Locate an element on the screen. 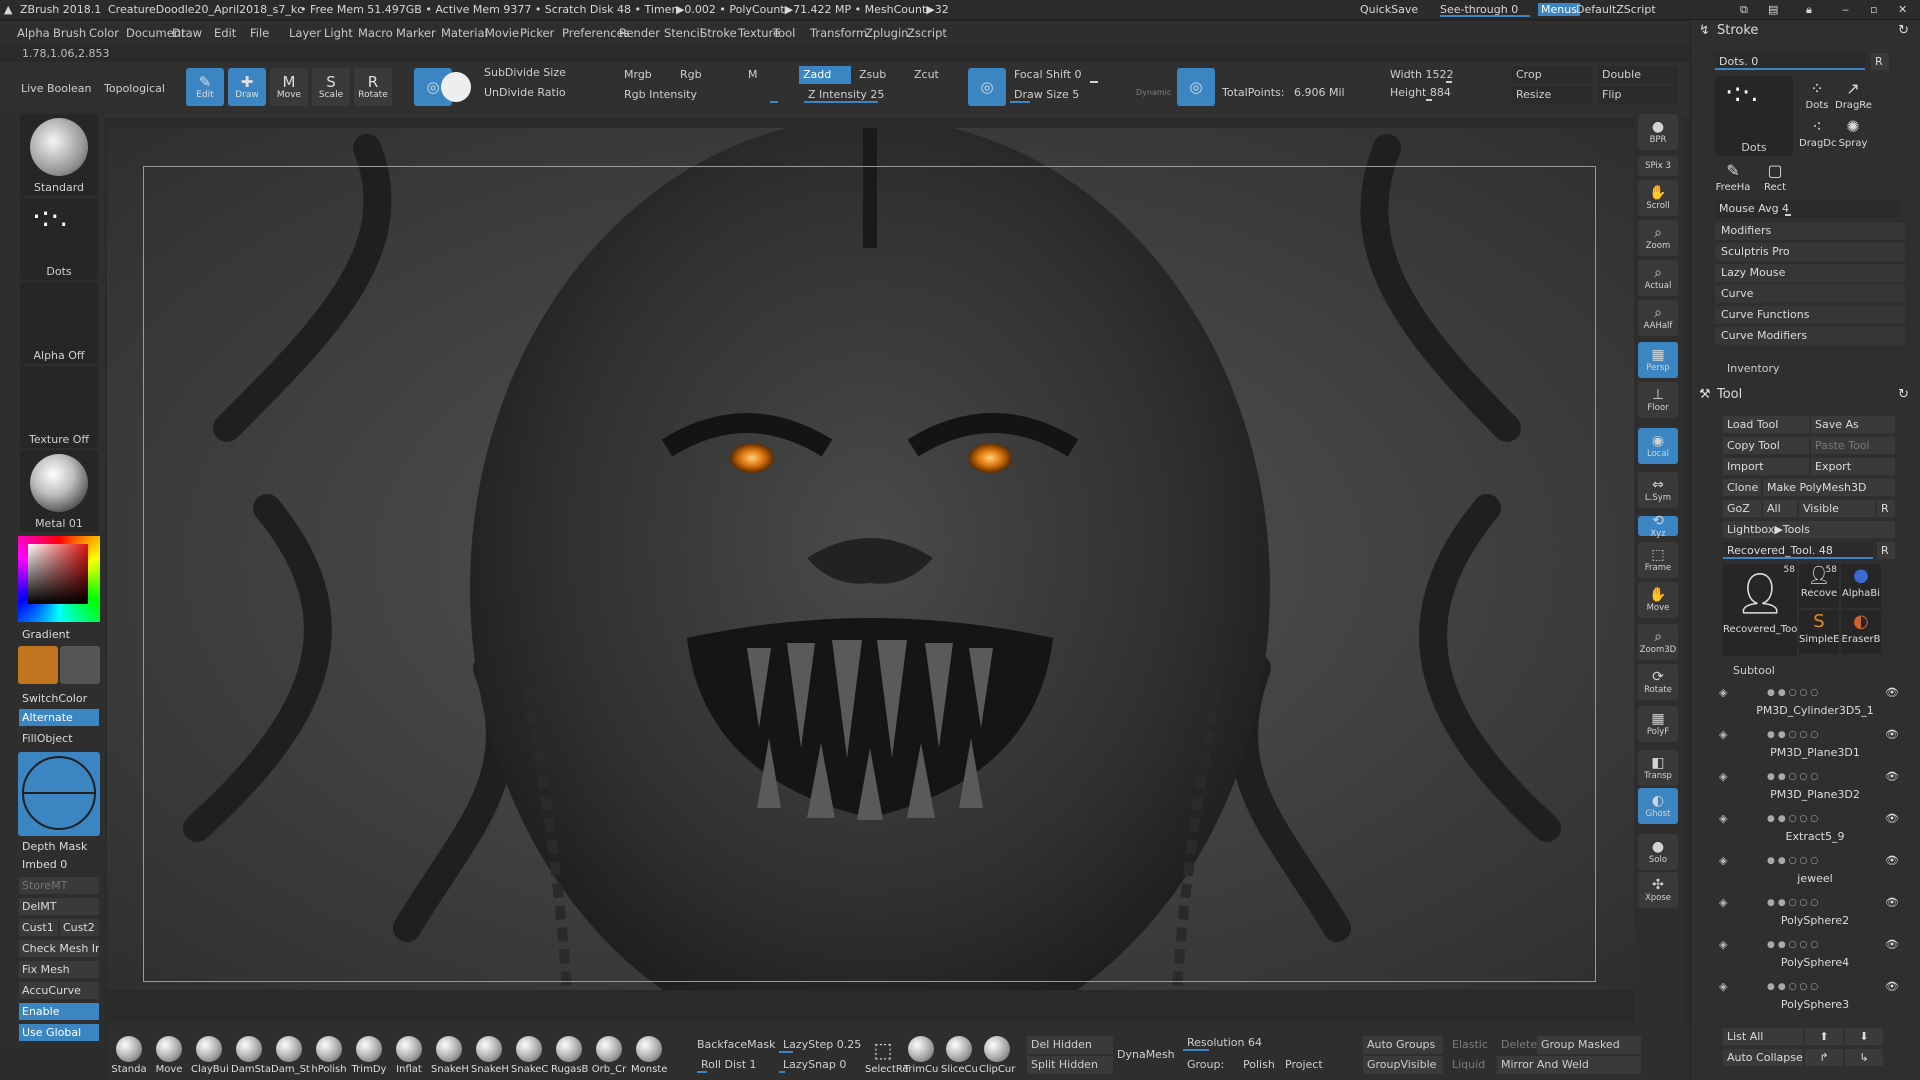 Image resolution: width=1920 pixels, height=1080 pixels. brush-snakeh: SnakeH is located at coordinates (450, 1058).